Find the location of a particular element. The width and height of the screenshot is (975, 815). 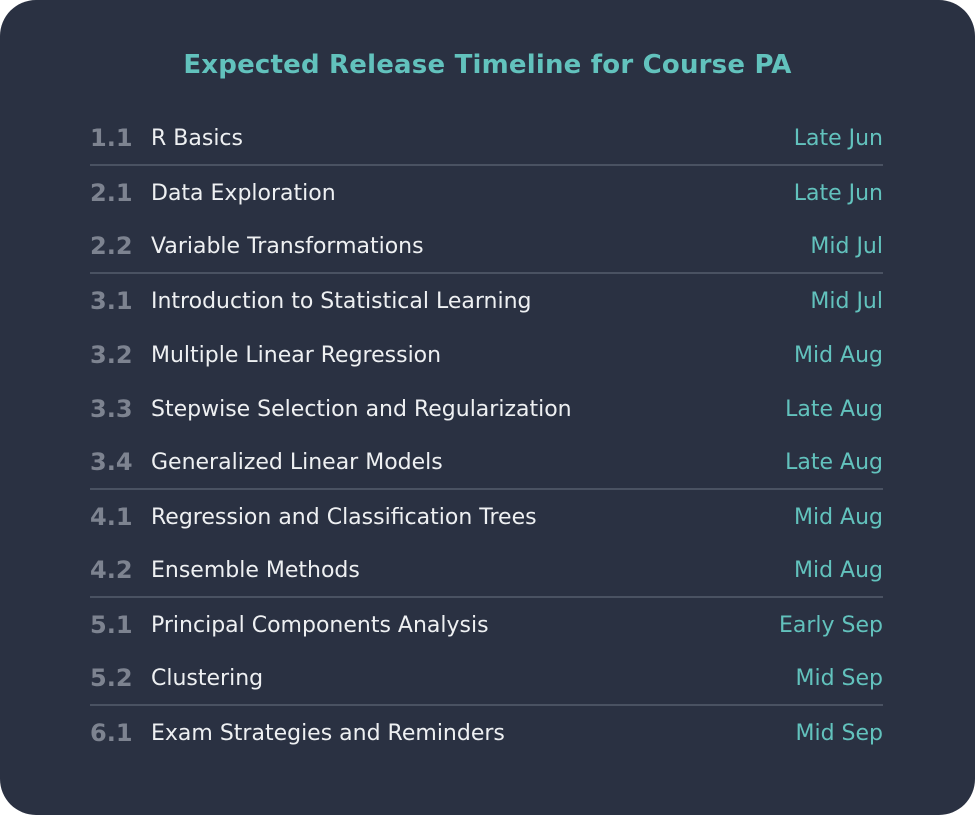

timeline-row: 6.1 Exam Strategies and Reminders Mid Sep is located at coordinates (486, 733).